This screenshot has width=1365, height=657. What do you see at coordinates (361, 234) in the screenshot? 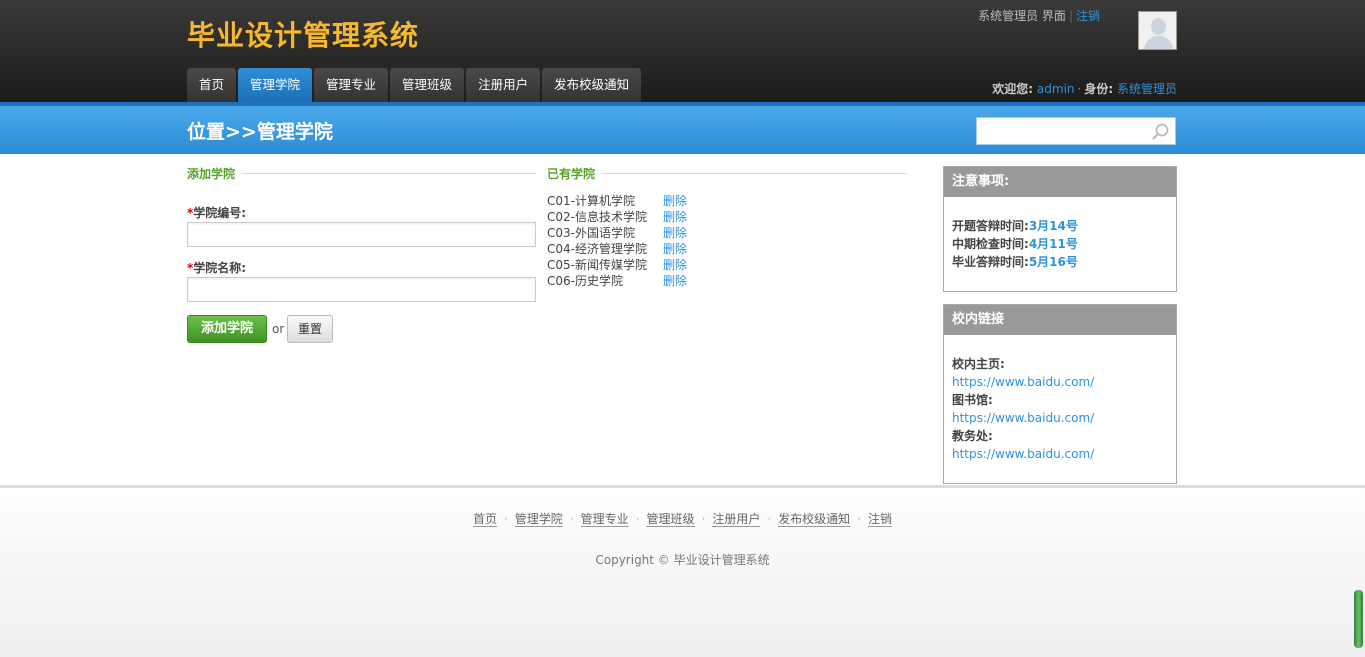
I see `college-code-input` at bounding box center [361, 234].